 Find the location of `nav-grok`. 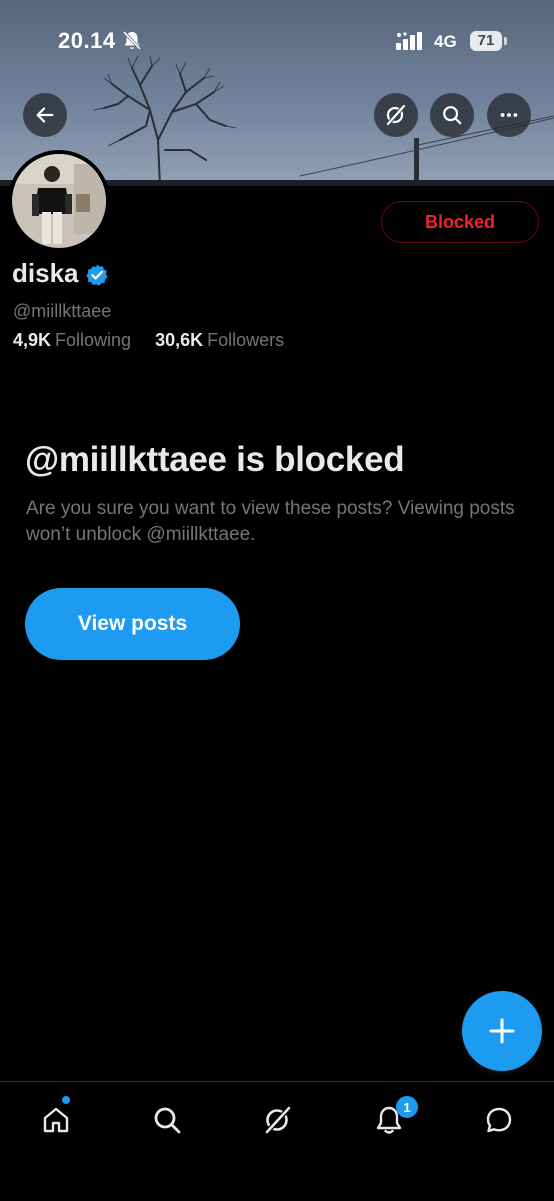

nav-grok is located at coordinates (278, 1120).